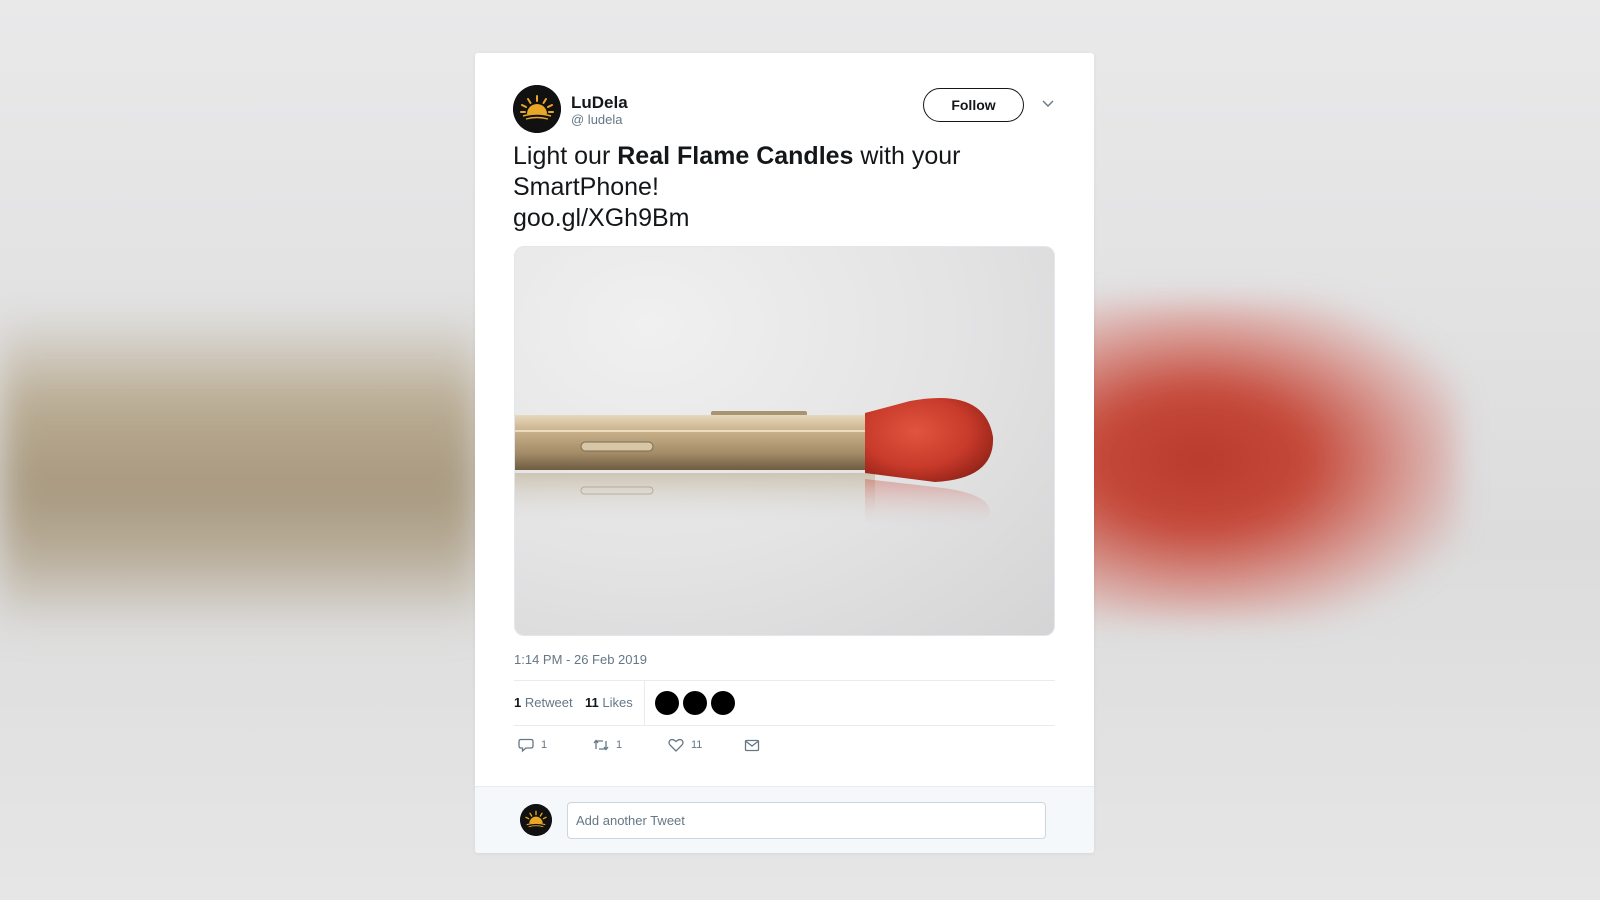 This screenshot has height=900, width=1600. I want to click on tweet-text-start: Light our, so click(565, 156).